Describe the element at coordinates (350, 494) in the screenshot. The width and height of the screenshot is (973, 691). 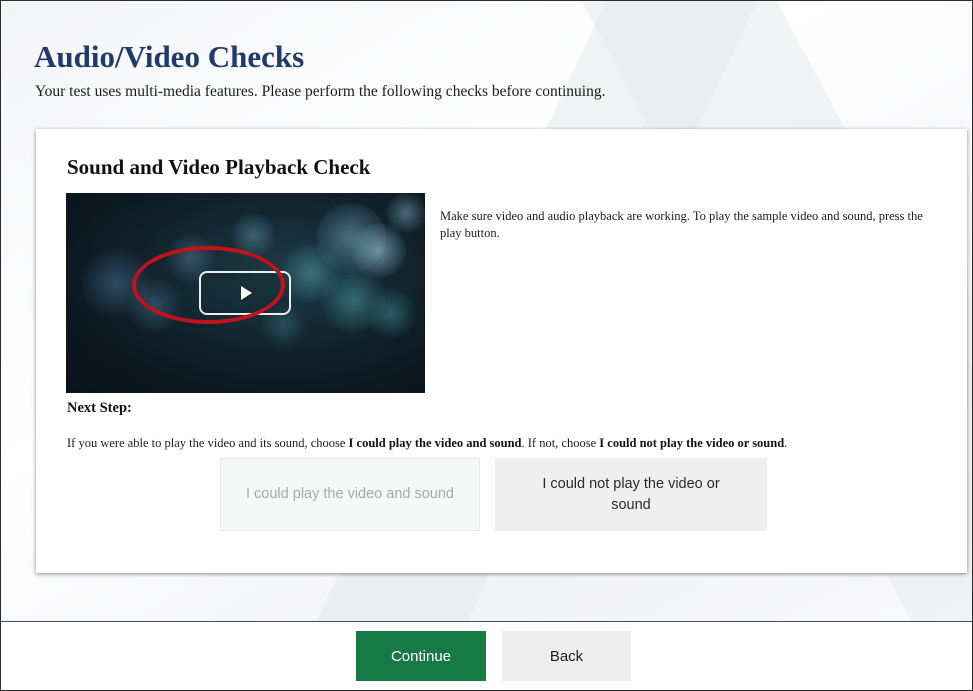
I see `could-play-button: I could play the video and sound` at that location.